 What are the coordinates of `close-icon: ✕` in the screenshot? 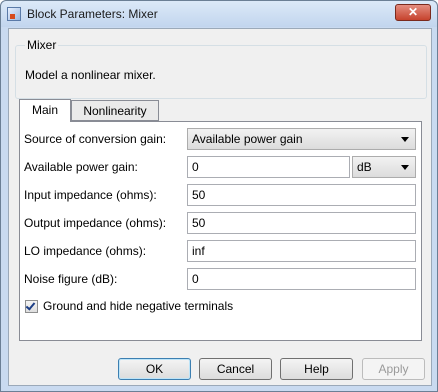 It's located at (413, 12).